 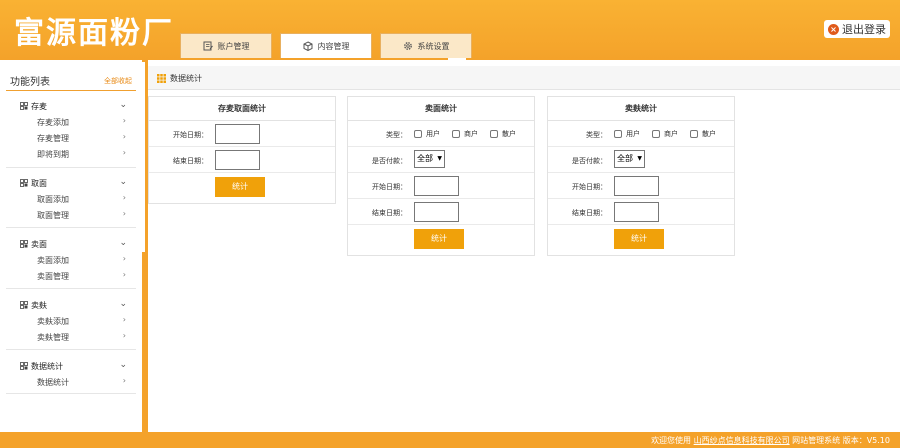 What do you see at coordinates (433, 134) in the screenshot?
I see `checkbox-label: 用户` at bounding box center [433, 134].